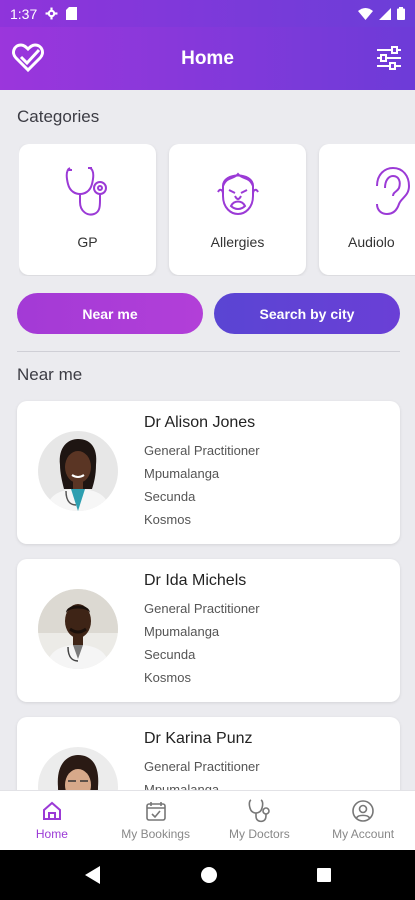 The height and width of the screenshot is (900, 415). I want to click on nav-label: My Bookings, so click(155, 834).